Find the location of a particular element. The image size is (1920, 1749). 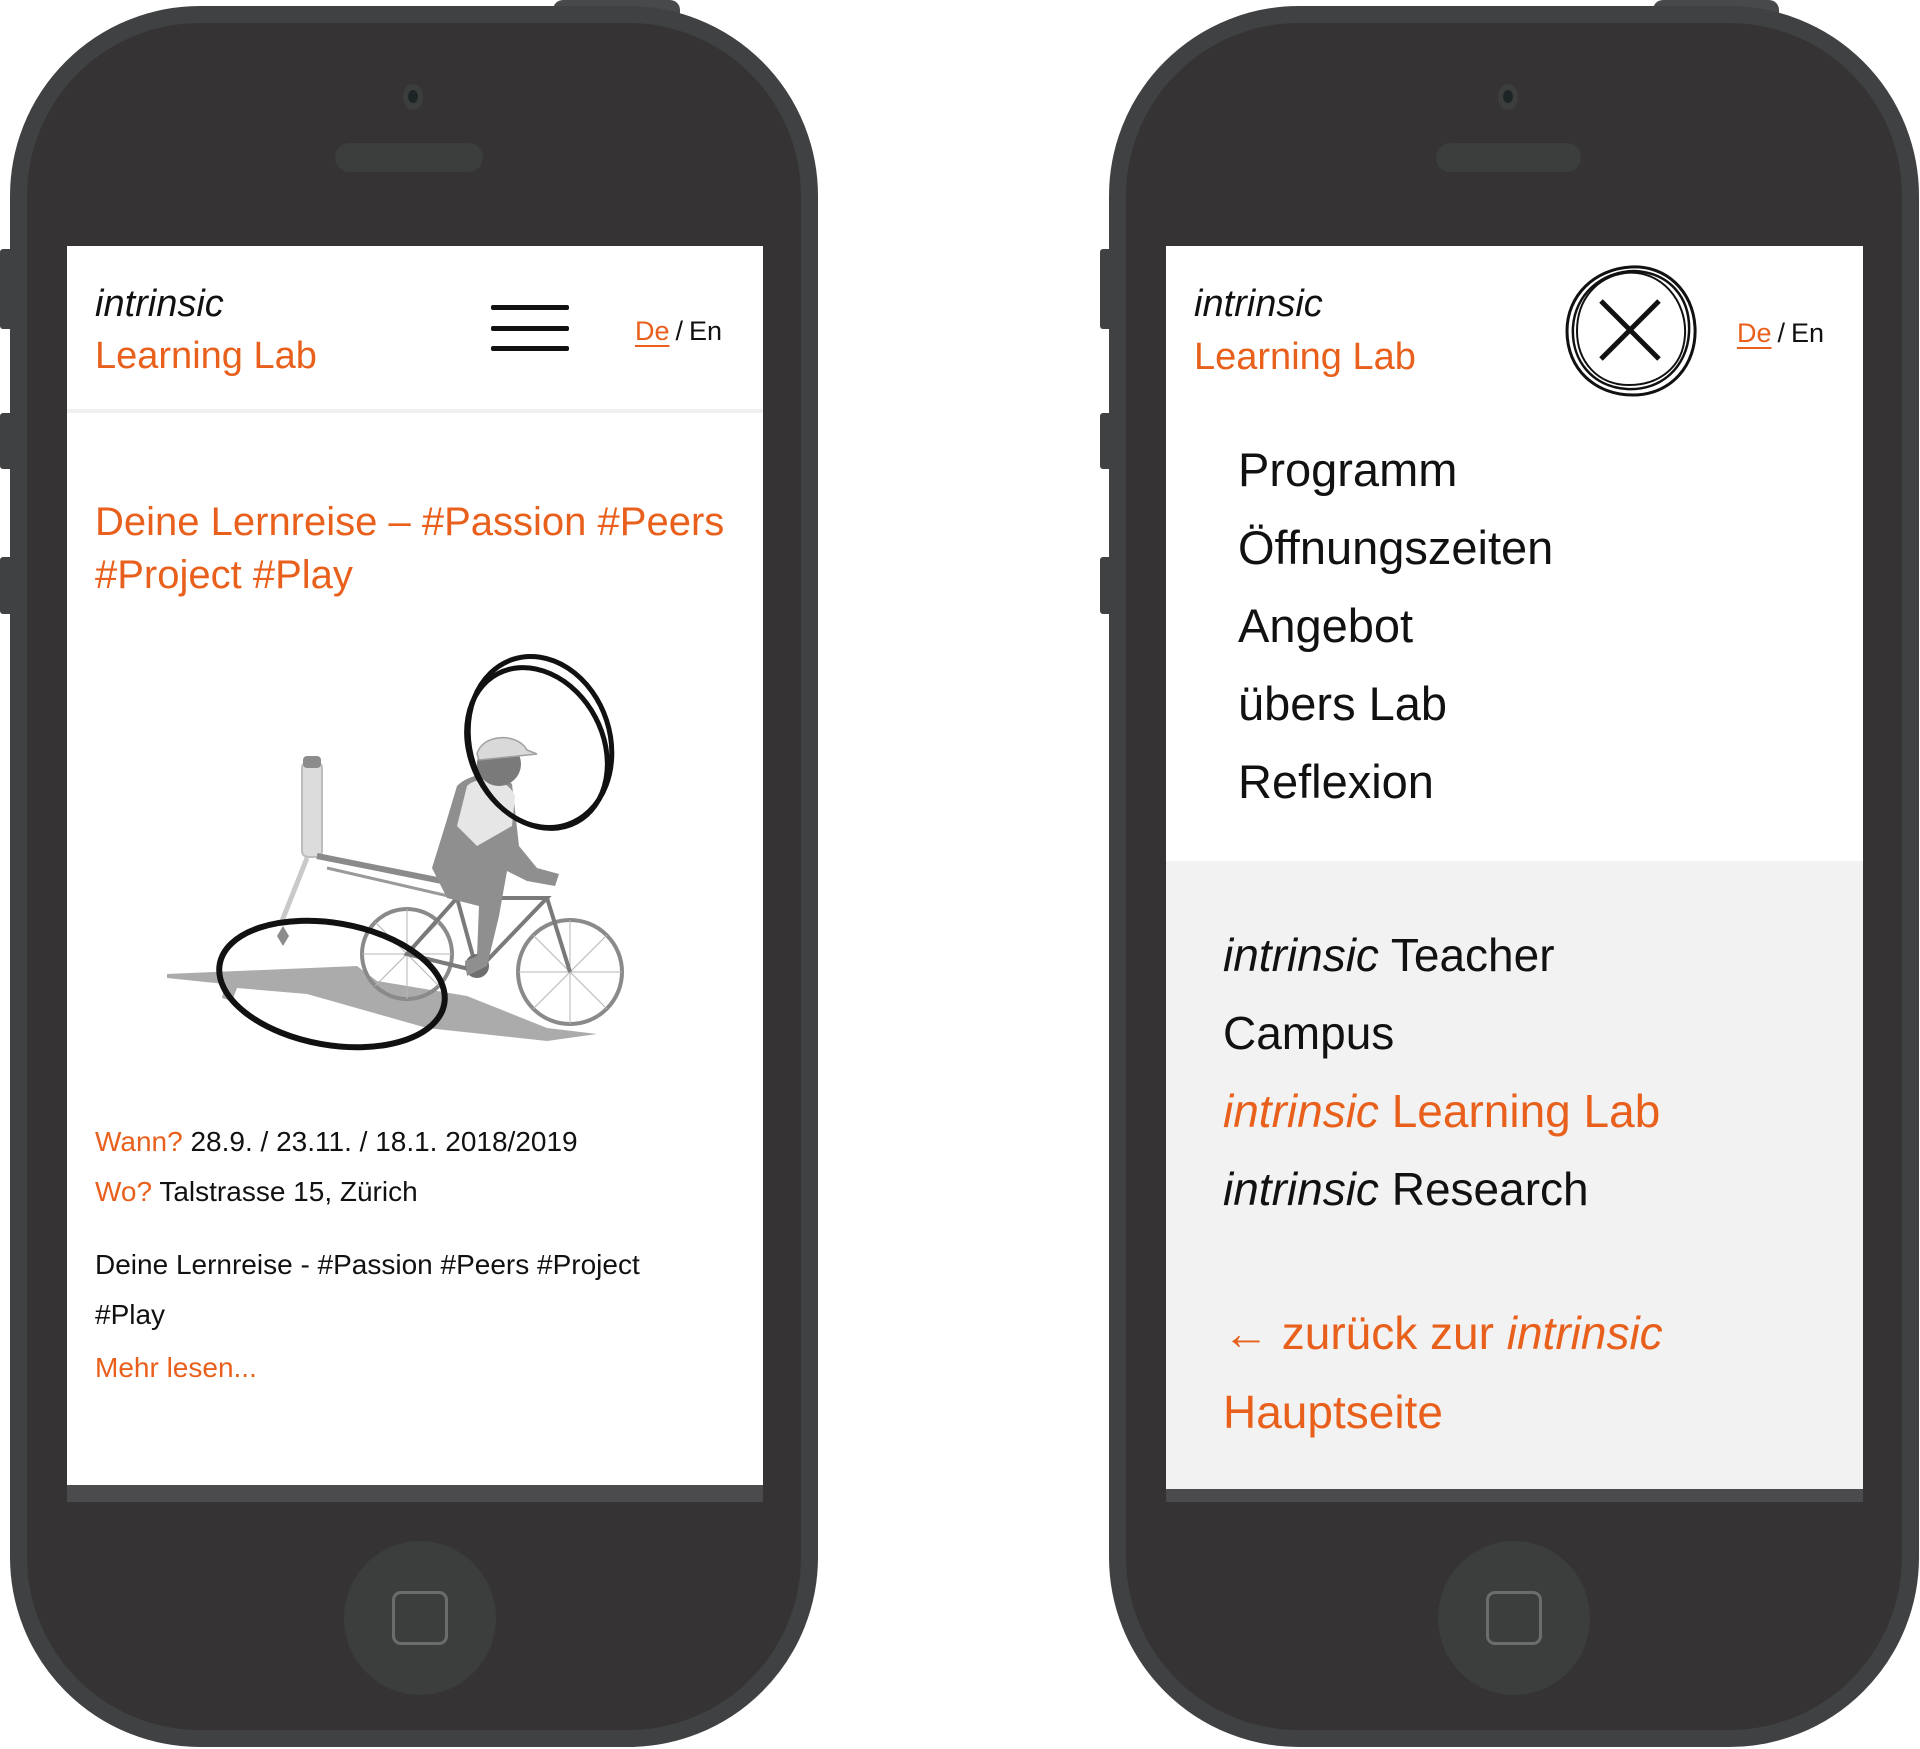

hero-image is located at coordinates (395, 852).